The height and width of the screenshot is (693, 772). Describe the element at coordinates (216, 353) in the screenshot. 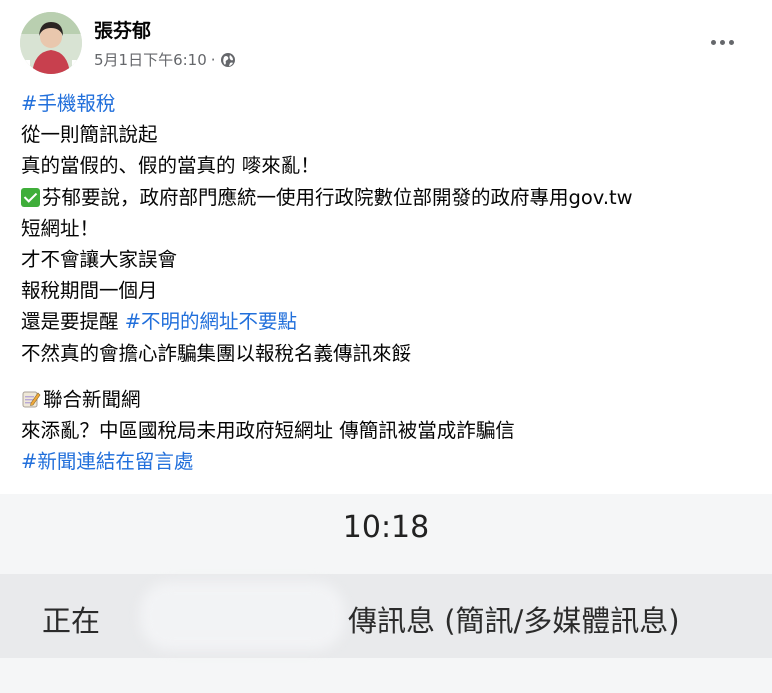

I see `post-text-line: 不然真的會擔心詐騙集團以報稅名義傳訊來餒` at that location.